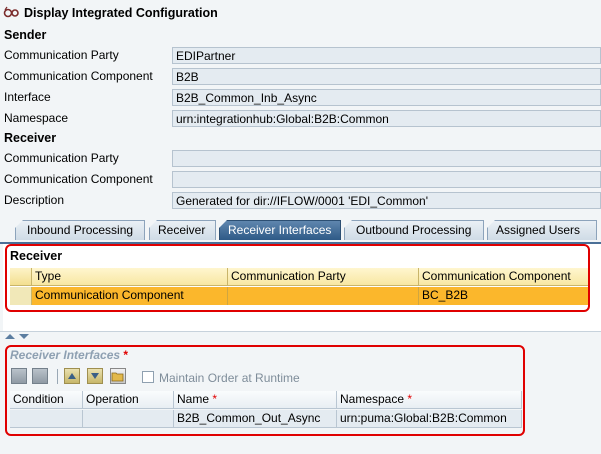 The height and width of the screenshot is (454, 601). I want to click on receiver-component-label: Communication Component, so click(78, 179).